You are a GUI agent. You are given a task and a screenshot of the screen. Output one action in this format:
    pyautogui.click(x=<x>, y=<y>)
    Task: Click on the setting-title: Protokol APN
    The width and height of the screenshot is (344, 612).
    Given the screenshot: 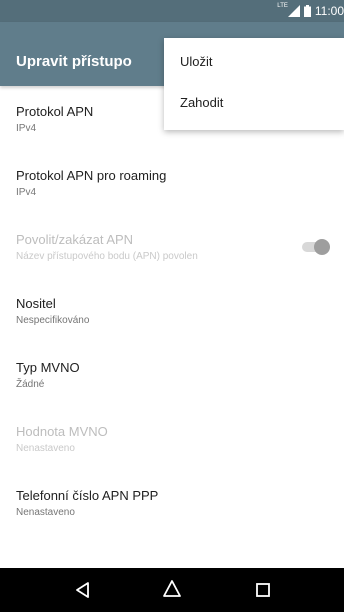 What is the action you would take?
    pyautogui.click(x=55, y=111)
    